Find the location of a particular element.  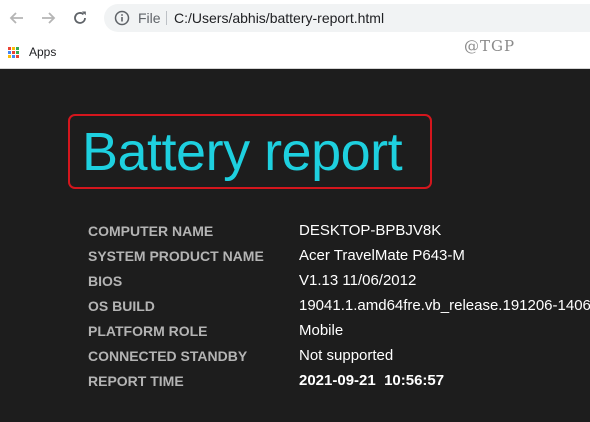

reload-button is located at coordinates (80, 18).